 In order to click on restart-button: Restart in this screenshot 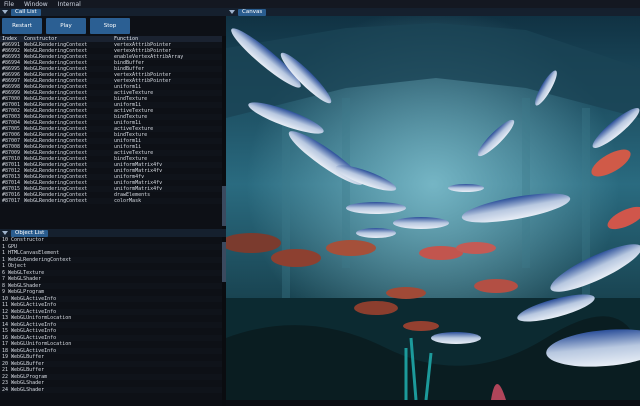, I will do `click(22, 26)`.